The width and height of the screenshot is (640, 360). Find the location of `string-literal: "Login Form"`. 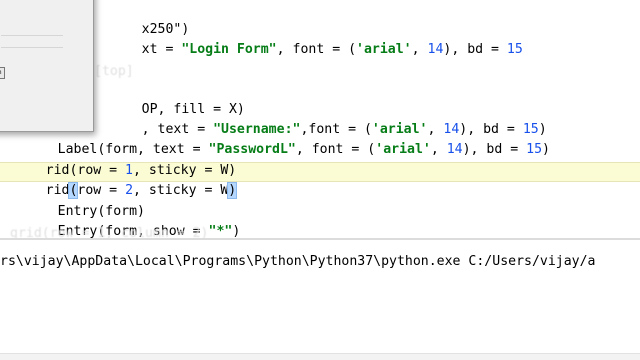

string-literal: "Login Form" is located at coordinates (229, 49).